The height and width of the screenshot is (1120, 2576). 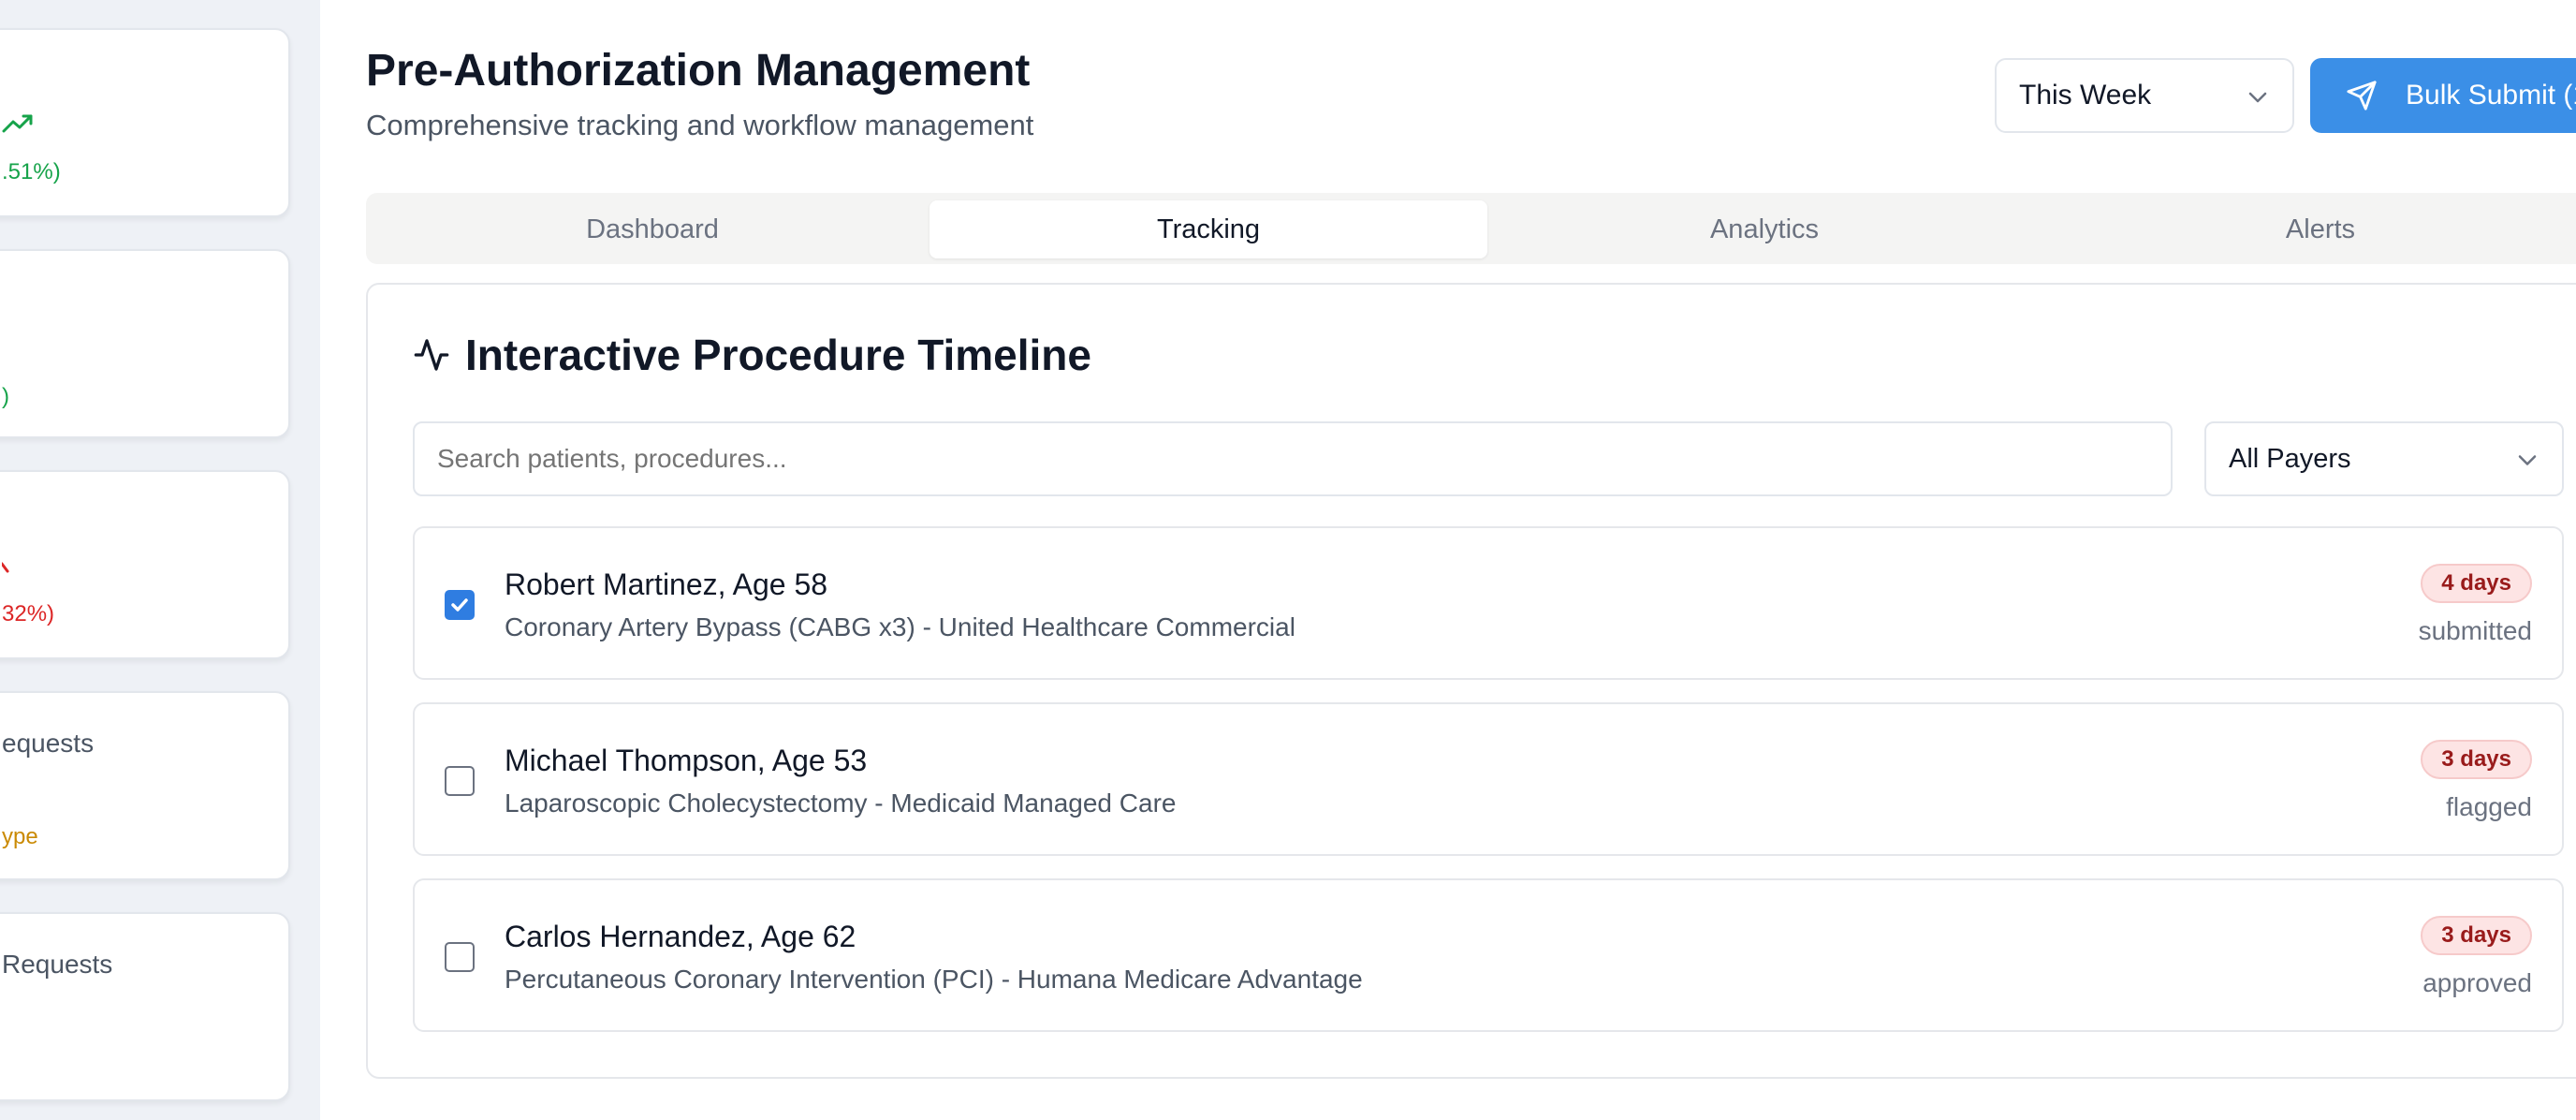 I want to click on panel-title: Interactive Procedure Timeline, so click(x=752, y=355).